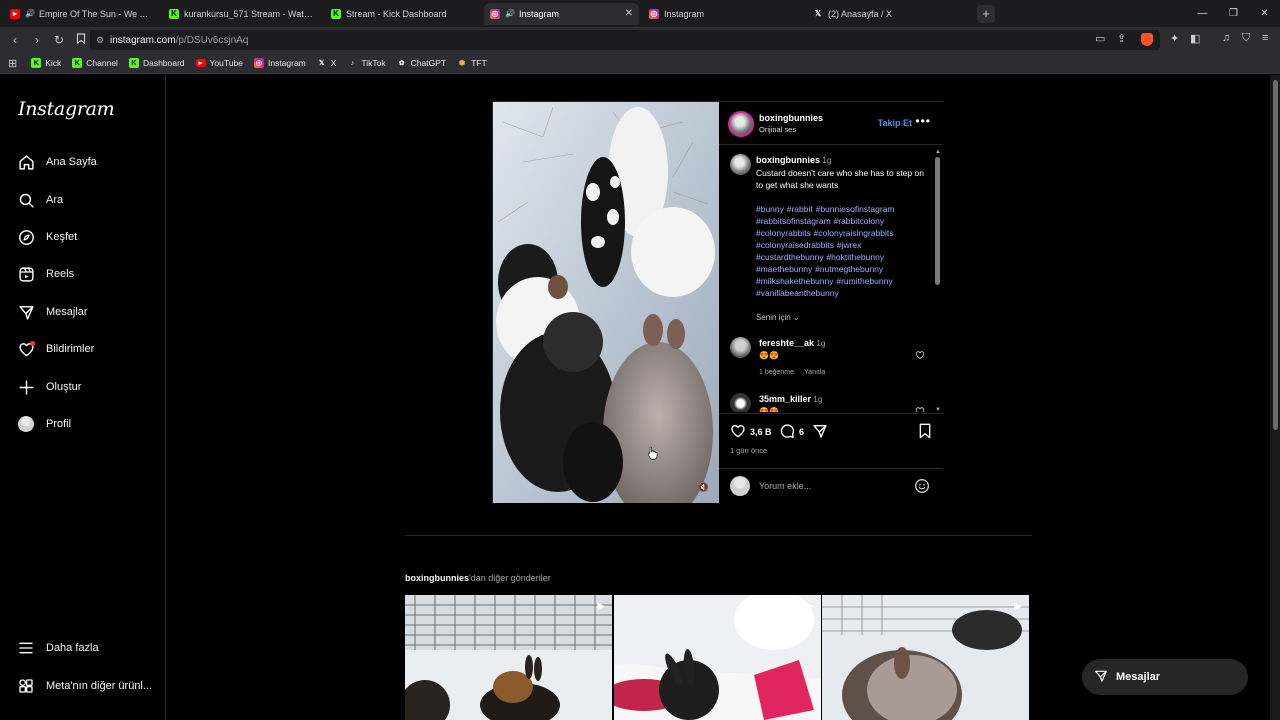  I want to click on sidebar-item-profile: Profil, so click(44, 424).